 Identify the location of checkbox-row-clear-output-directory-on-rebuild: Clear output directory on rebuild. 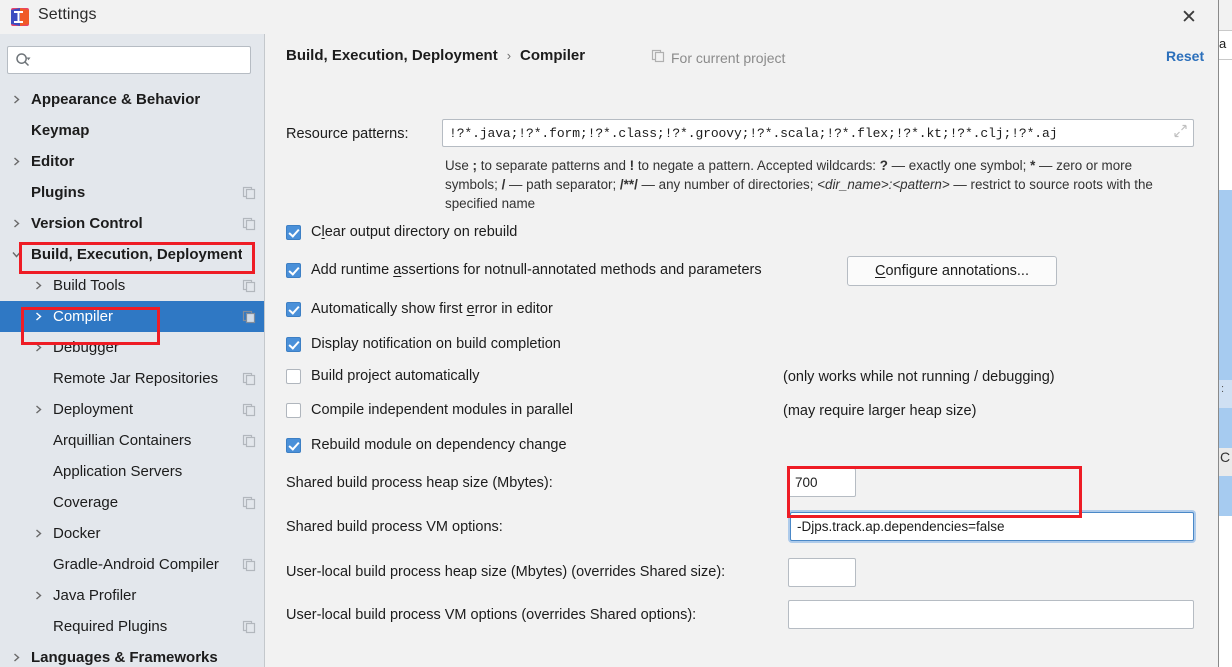
(401, 232).